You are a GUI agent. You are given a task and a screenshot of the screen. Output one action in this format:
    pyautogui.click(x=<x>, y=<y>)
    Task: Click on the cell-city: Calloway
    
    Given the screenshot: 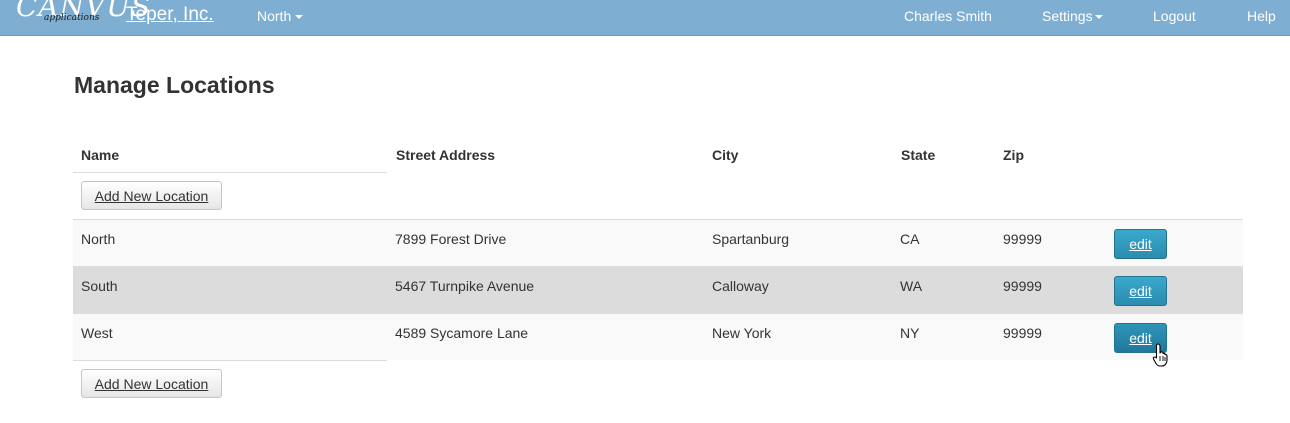 What is the action you would take?
    pyautogui.click(x=740, y=286)
    